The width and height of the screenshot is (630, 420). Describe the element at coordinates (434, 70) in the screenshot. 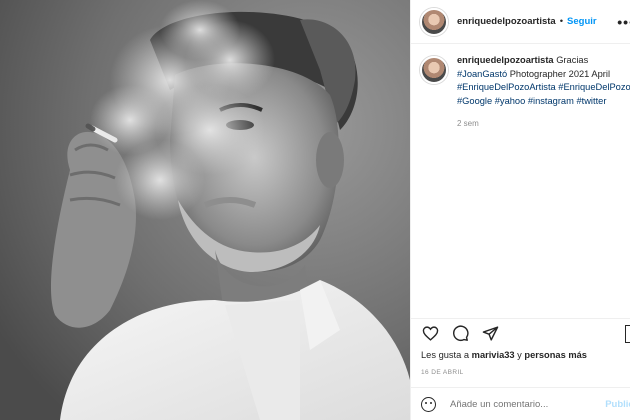

I see `caption-avatar` at that location.